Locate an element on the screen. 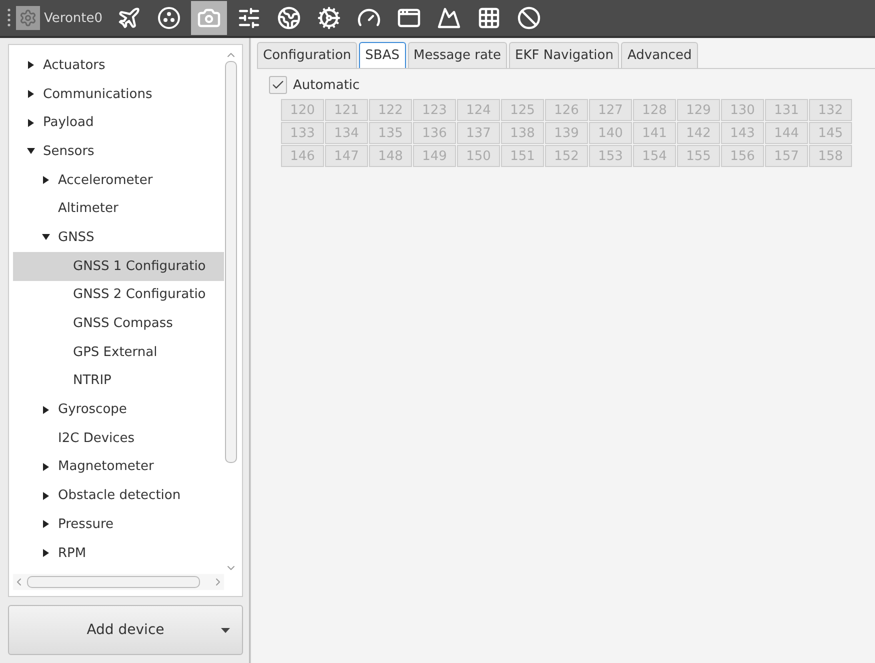 Image resolution: width=875 pixels, height=663 pixels. grip-icon is located at coordinates (9, 18).